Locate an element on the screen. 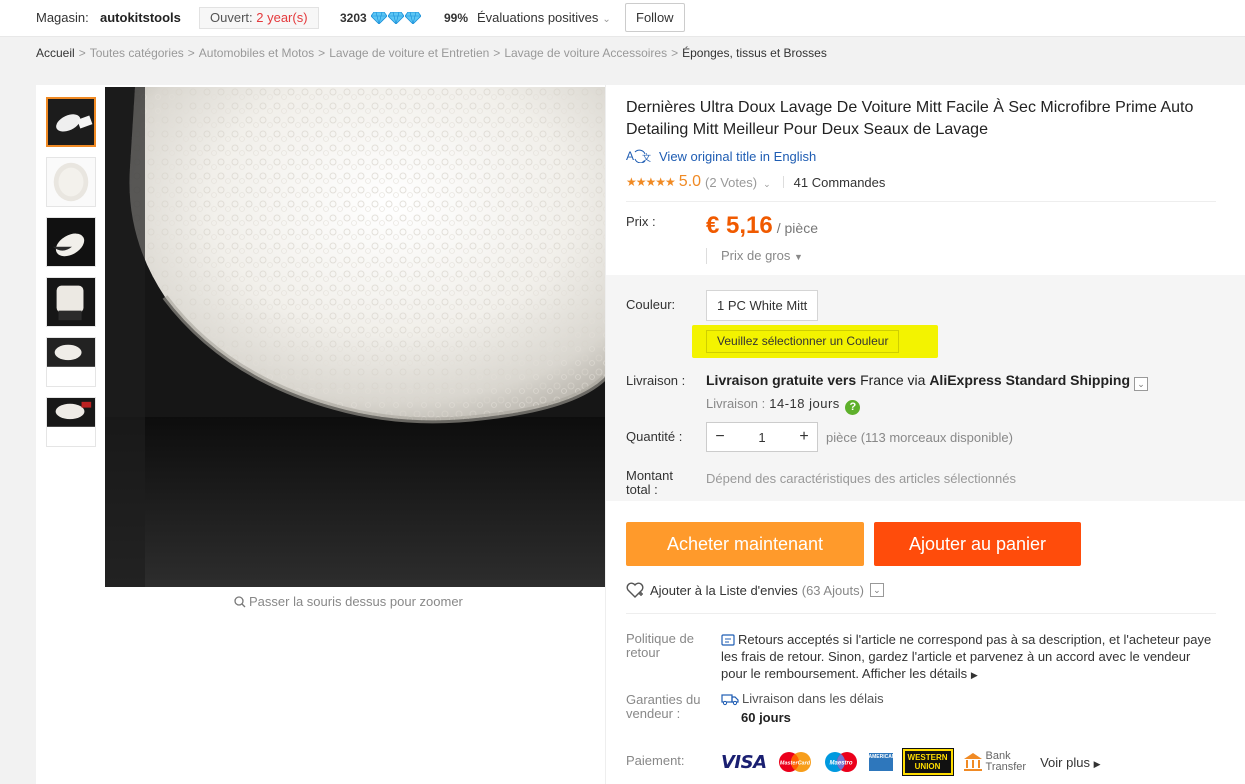  store-label: Magasin: is located at coordinates (62, 17).